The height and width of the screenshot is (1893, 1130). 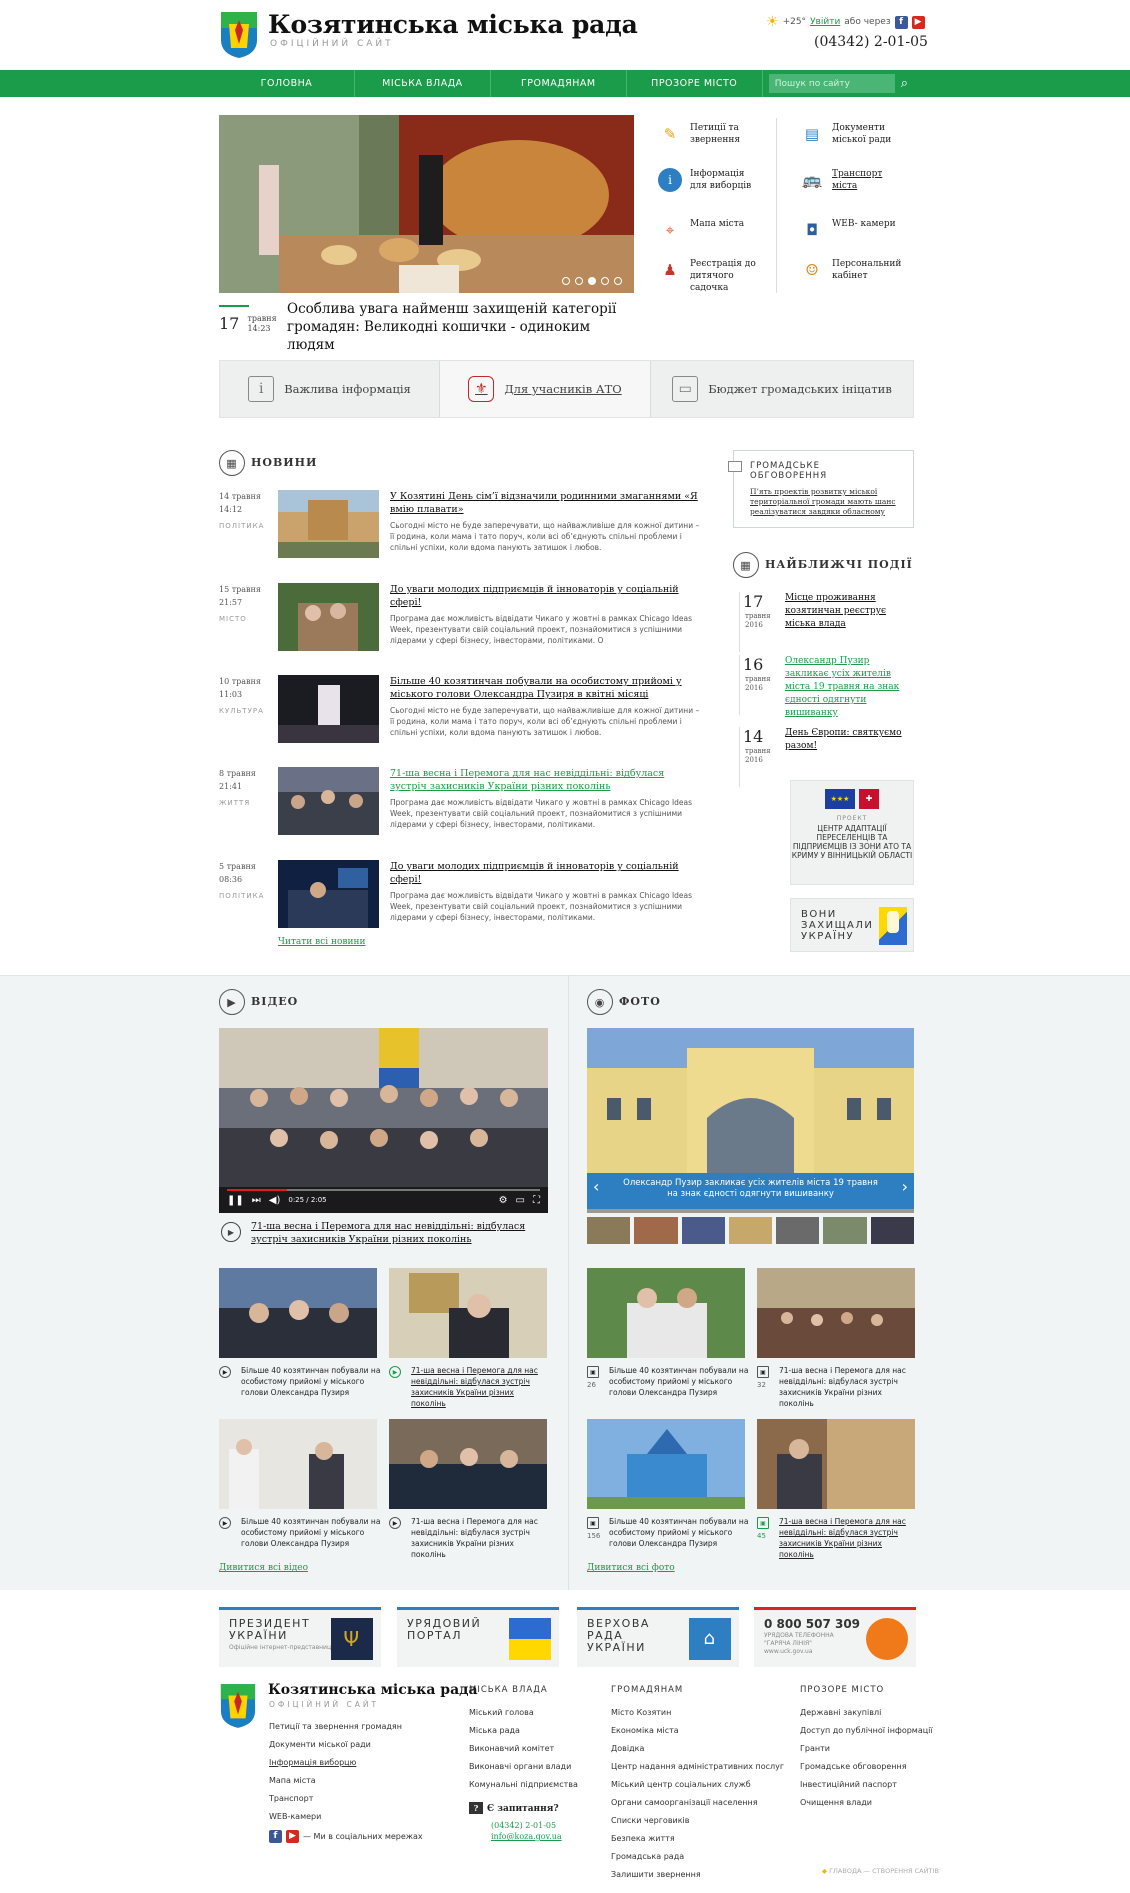 I want to click on footer-link: Міський голова, so click(x=523, y=1713).